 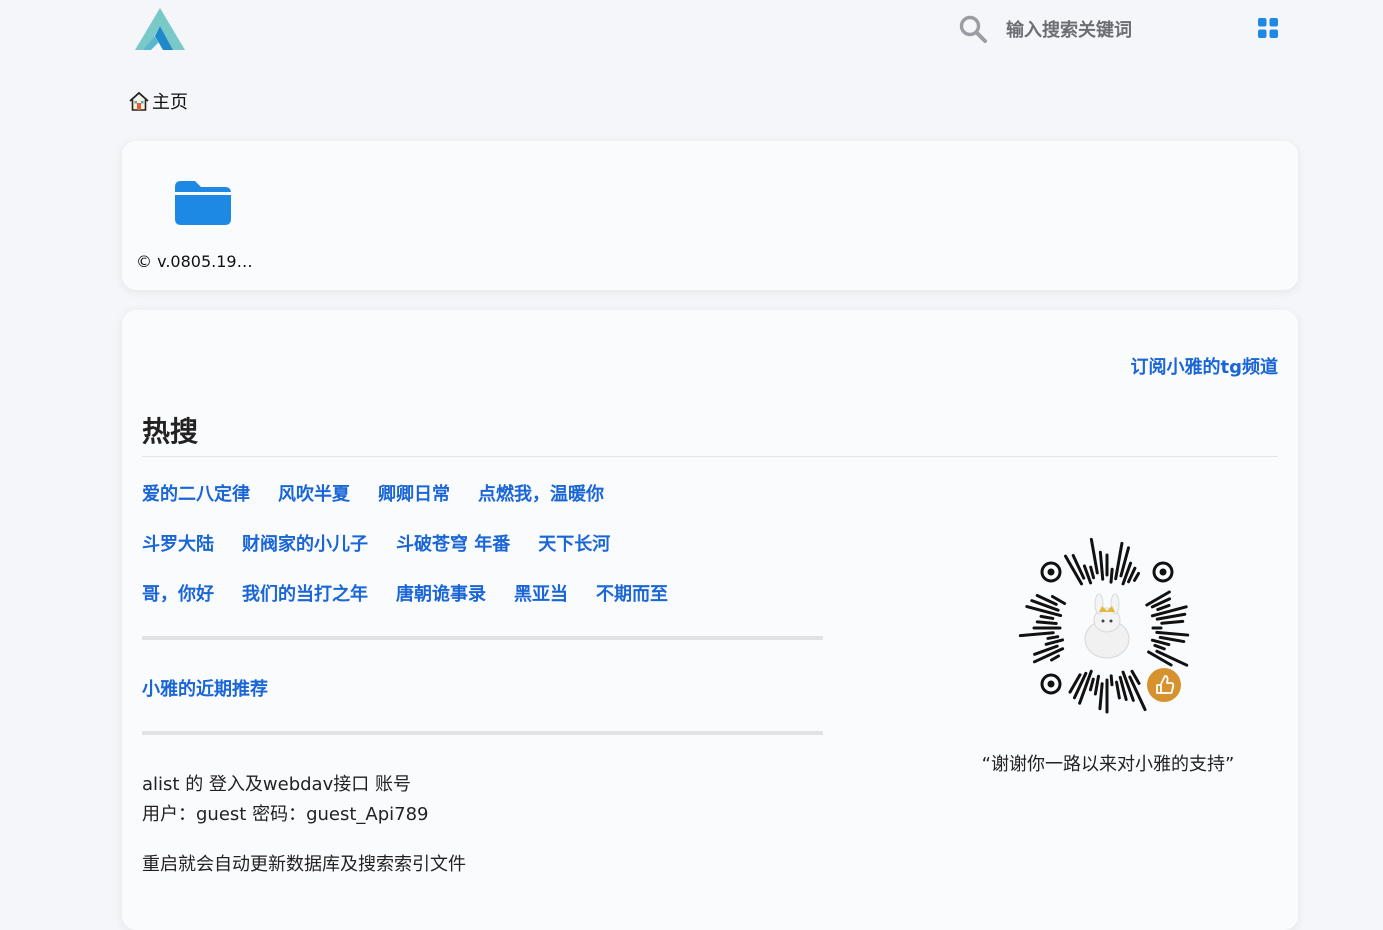 I want to click on alist-logo, so click(x=160, y=29).